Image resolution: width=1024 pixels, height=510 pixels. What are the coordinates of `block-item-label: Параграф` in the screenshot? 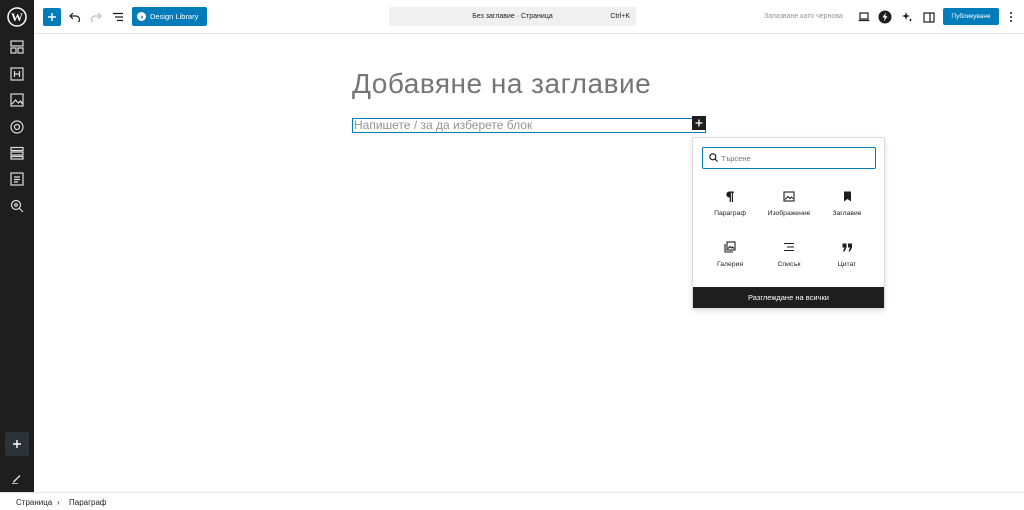 It's located at (730, 213).